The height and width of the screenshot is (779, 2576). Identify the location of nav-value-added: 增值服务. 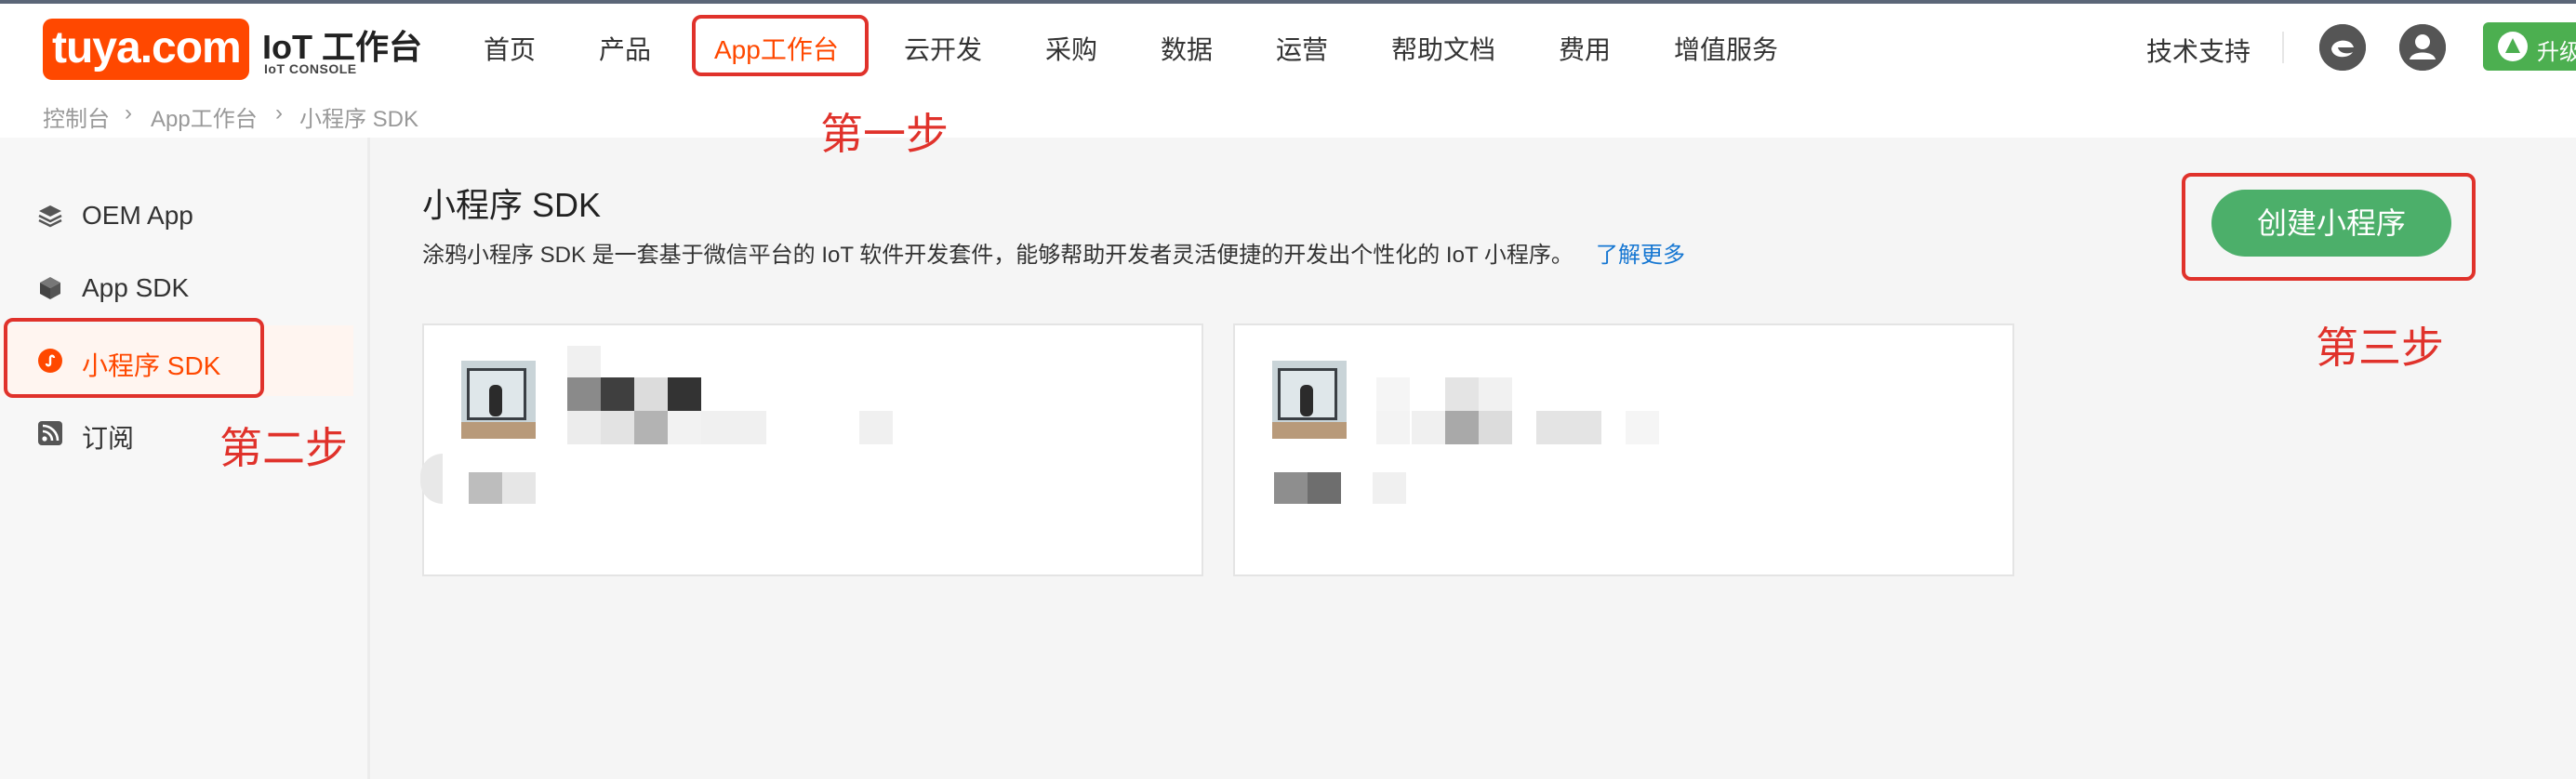
(1726, 49).